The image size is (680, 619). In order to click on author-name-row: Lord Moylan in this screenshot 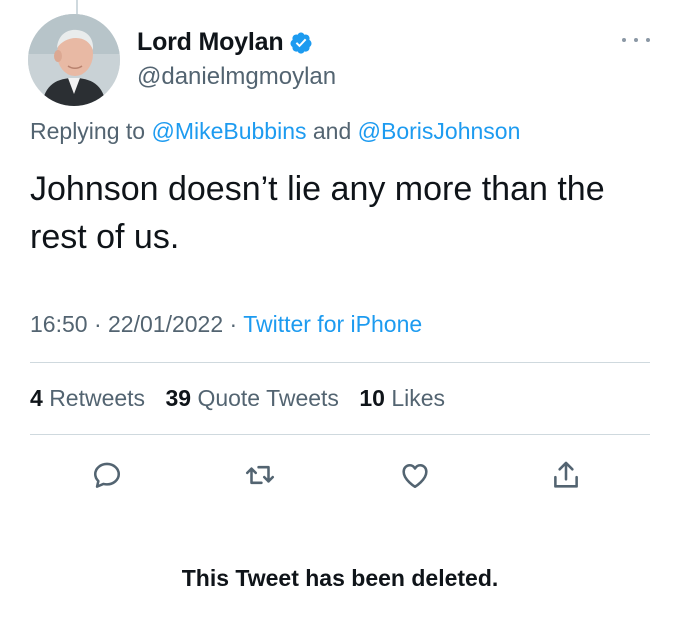, I will do `click(225, 42)`.